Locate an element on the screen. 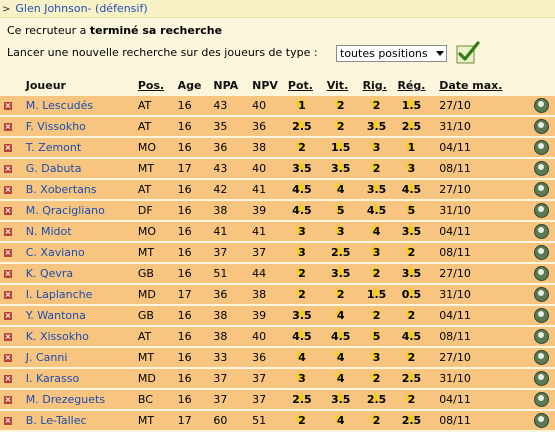  player-name-link: B. Xobertans is located at coordinates (61, 189).